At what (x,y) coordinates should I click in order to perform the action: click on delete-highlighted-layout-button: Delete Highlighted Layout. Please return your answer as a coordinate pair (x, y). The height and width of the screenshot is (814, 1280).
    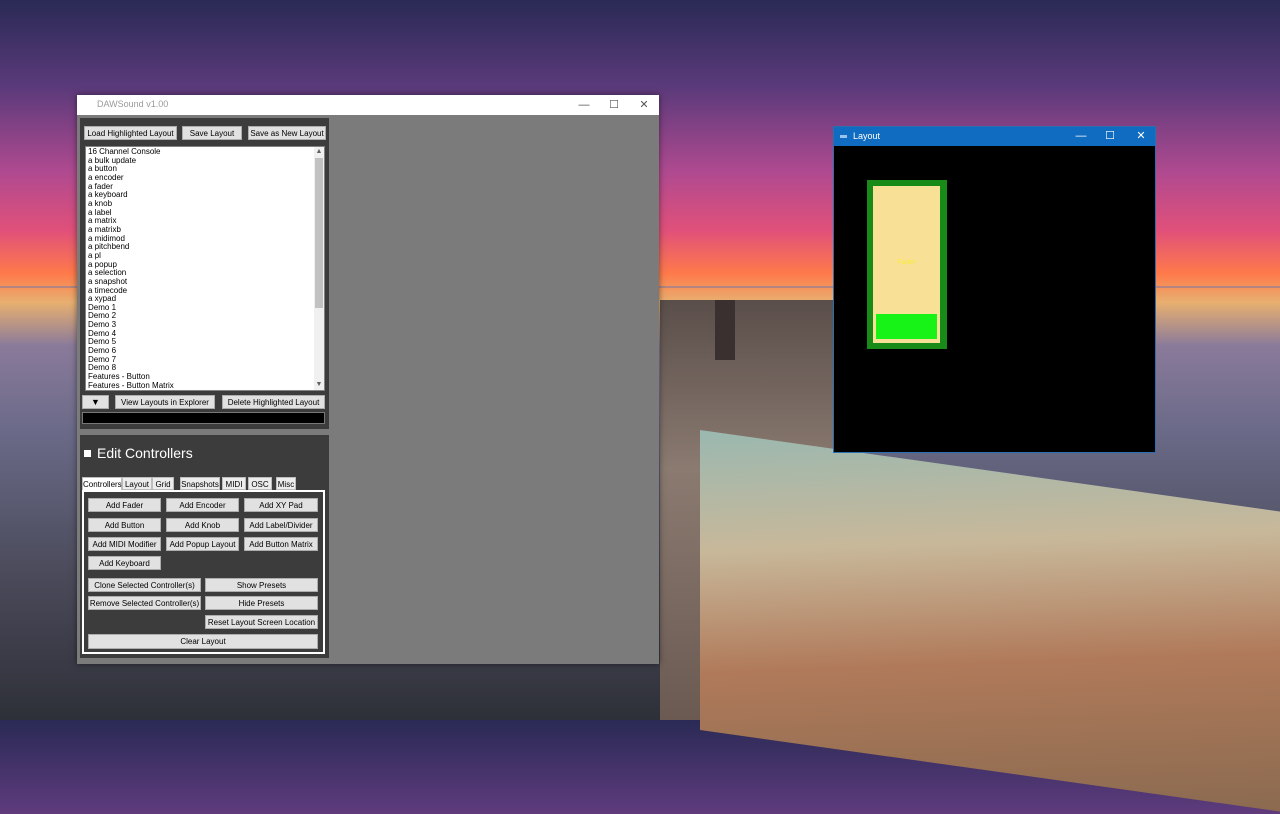
    Looking at the image, I should click on (273, 402).